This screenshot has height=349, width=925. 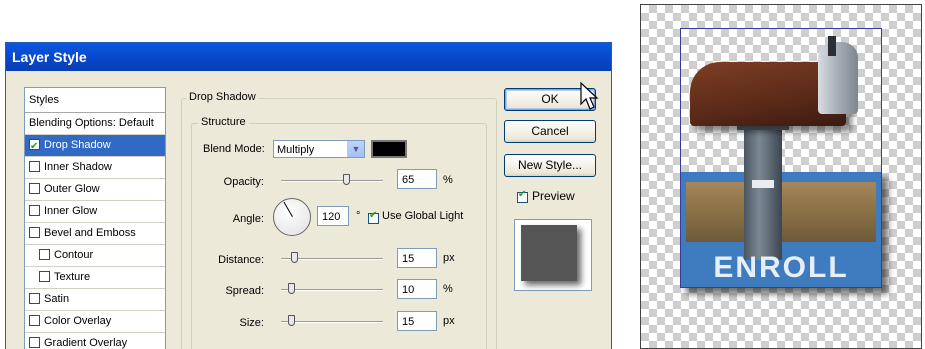 I want to click on preview-checkbox, so click(x=522, y=196).